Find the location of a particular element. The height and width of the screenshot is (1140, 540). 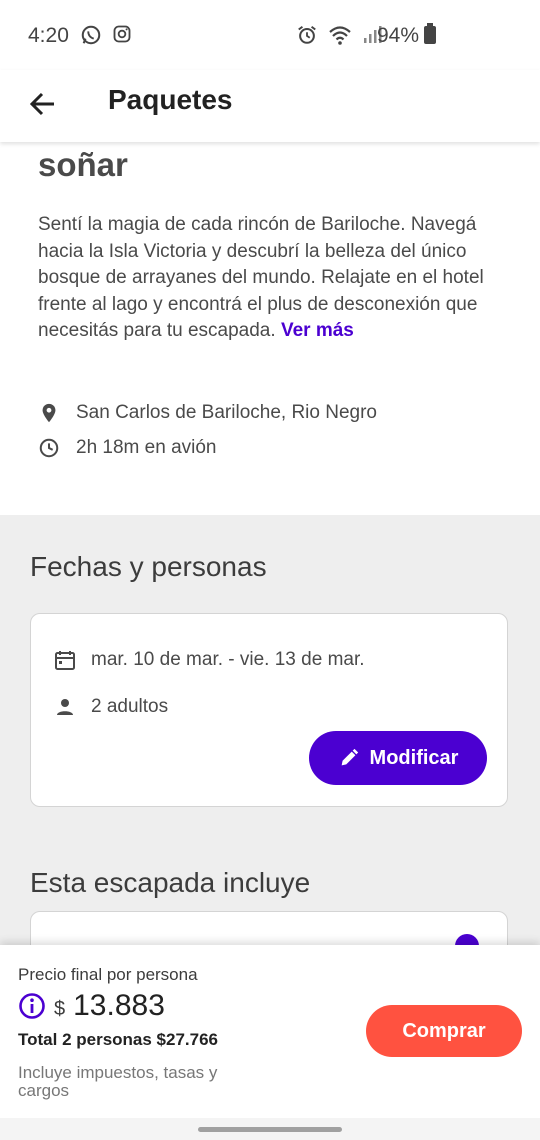

dates-row: mar. 10 de mar. - vie. 13 de mar. is located at coordinates (209, 660).